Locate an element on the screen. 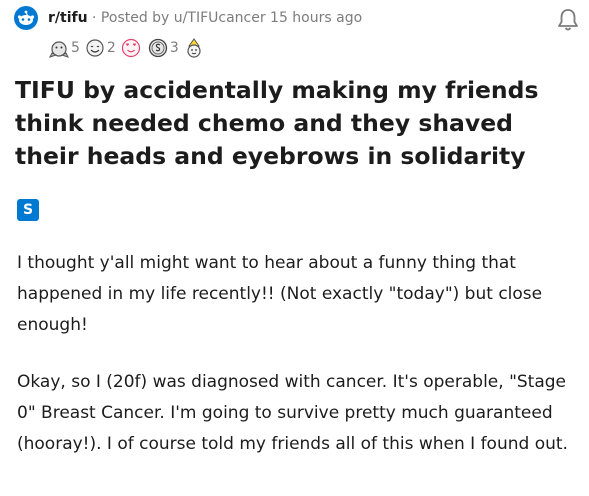 This screenshot has height=496, width=589. bell-icon is located at coordinates (568, 20).